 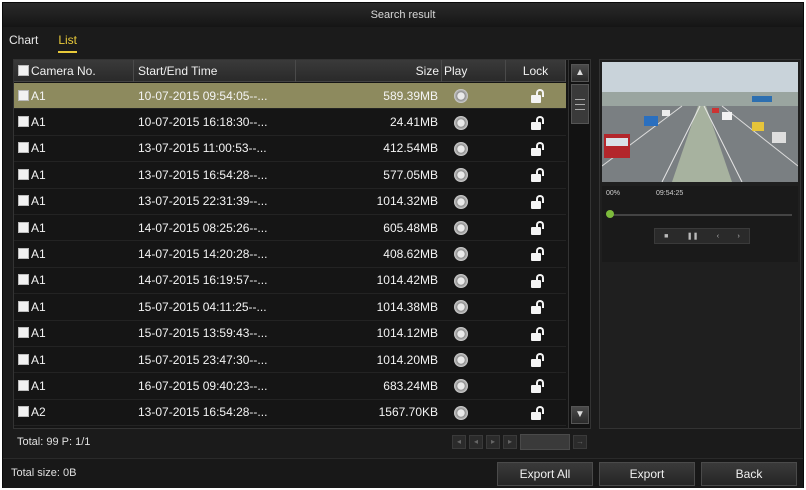 I want to click on scroll-up-icon: ▲, so click(x=580, y=73).